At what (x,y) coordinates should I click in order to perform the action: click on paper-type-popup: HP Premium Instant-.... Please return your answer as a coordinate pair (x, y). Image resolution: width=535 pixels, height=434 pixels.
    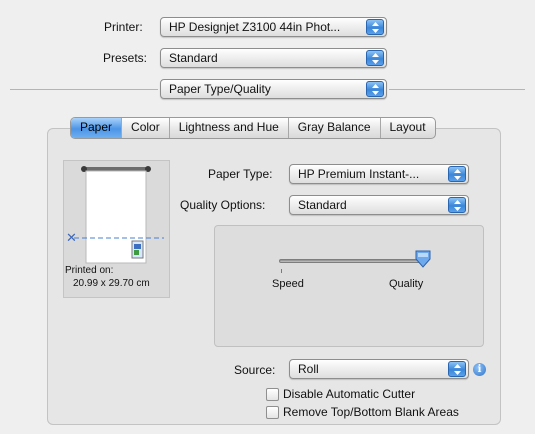
    Looking at the image, I should click on (379, 174).